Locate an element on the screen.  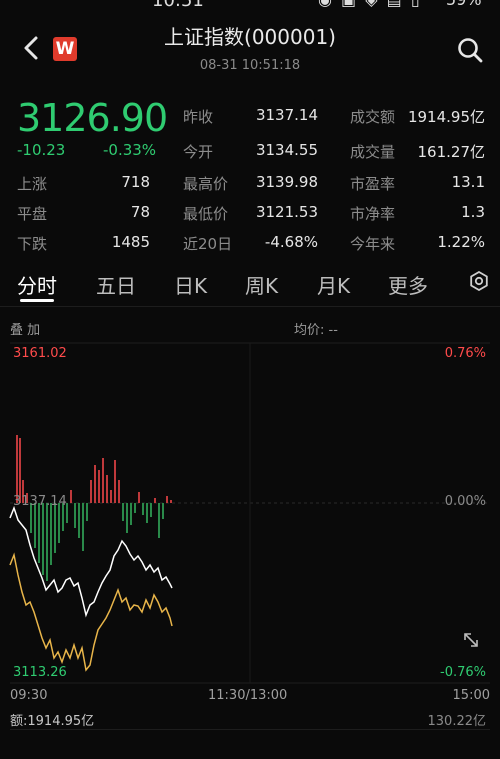
low-value: 3121.53 is located at coordinates (286, 212).